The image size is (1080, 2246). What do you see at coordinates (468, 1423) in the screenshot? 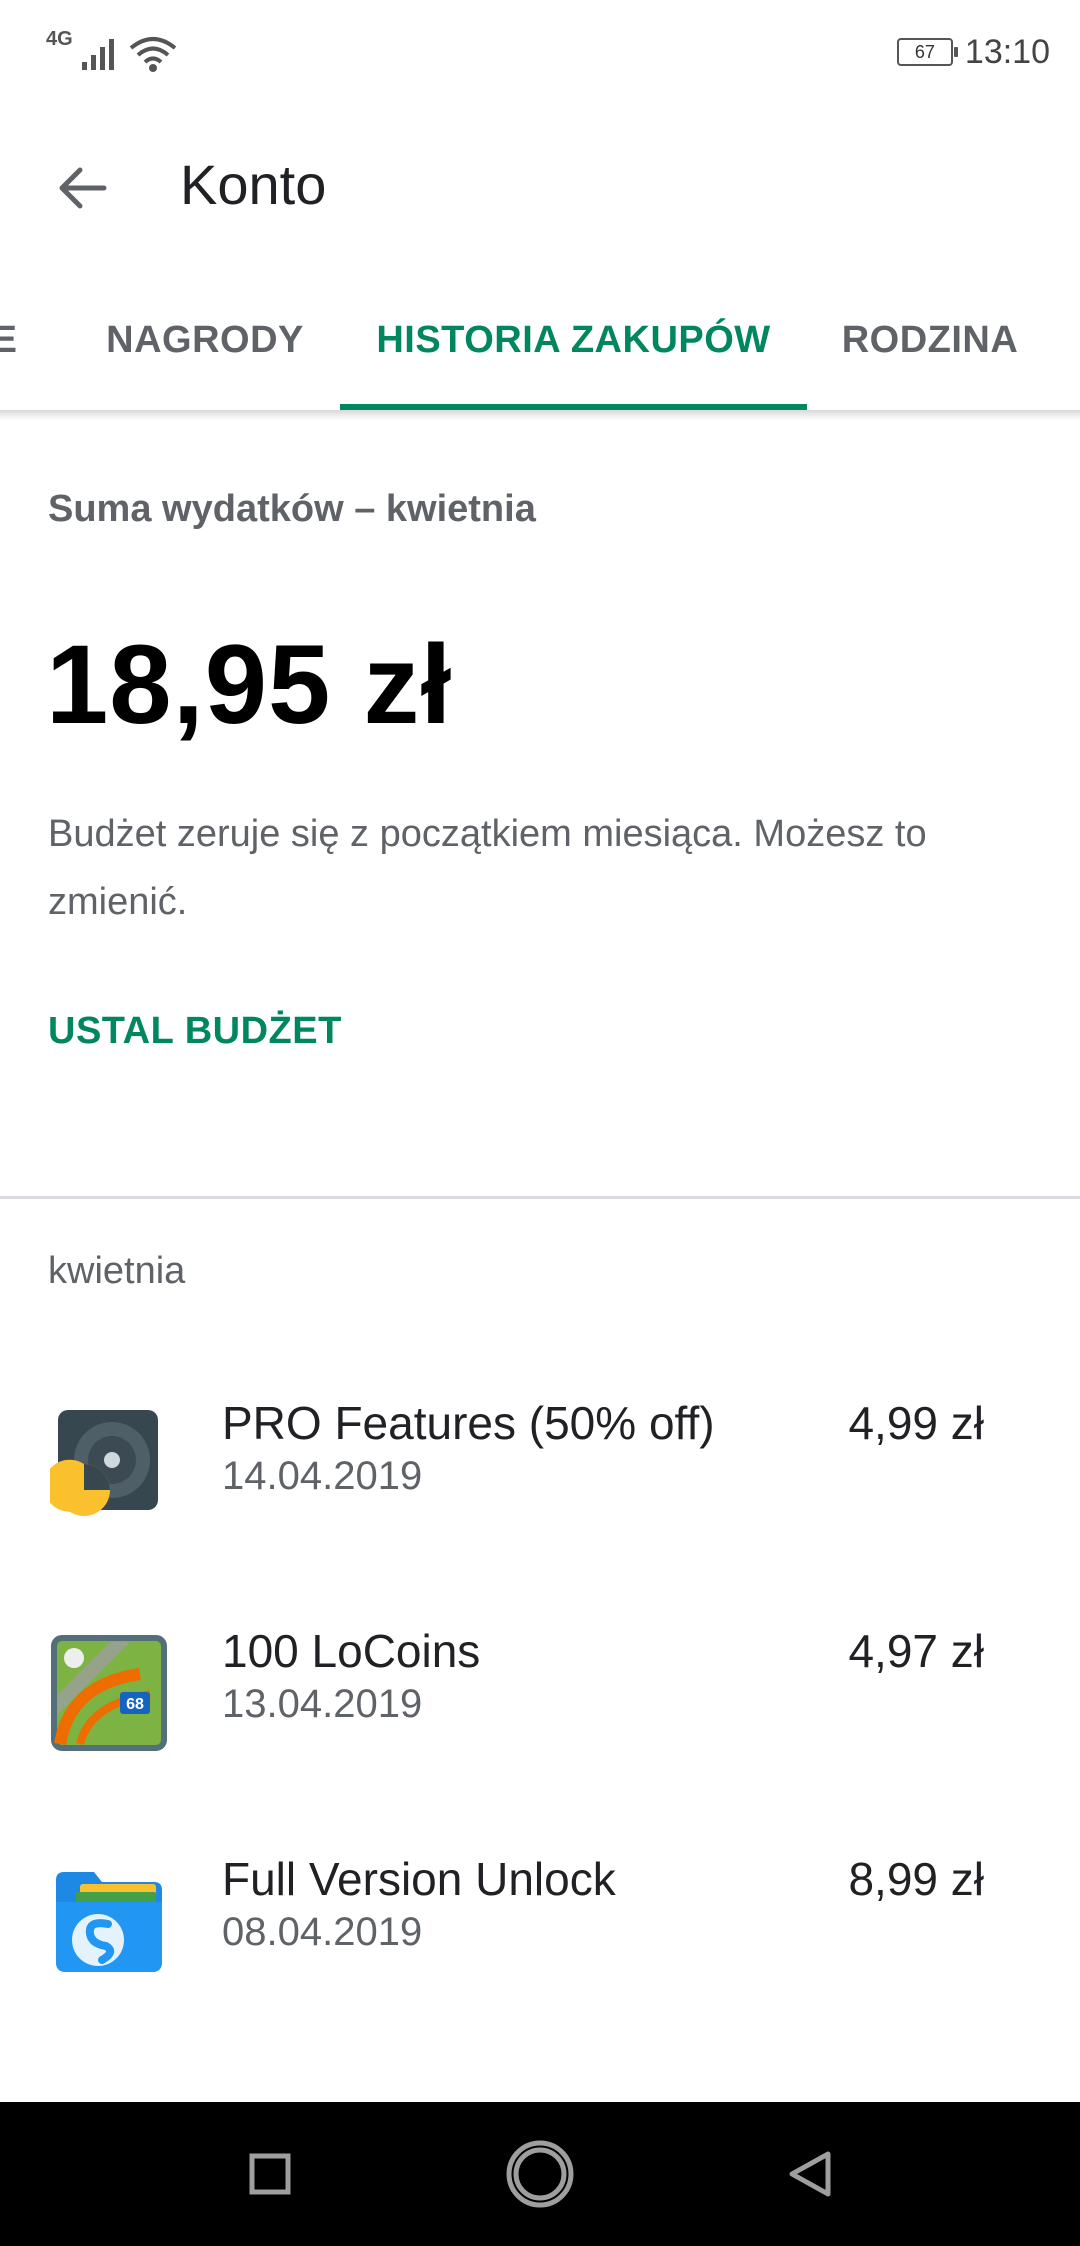
I see `purchase-name: PRO Features (50% off)` at bounding box center [468, 1423].